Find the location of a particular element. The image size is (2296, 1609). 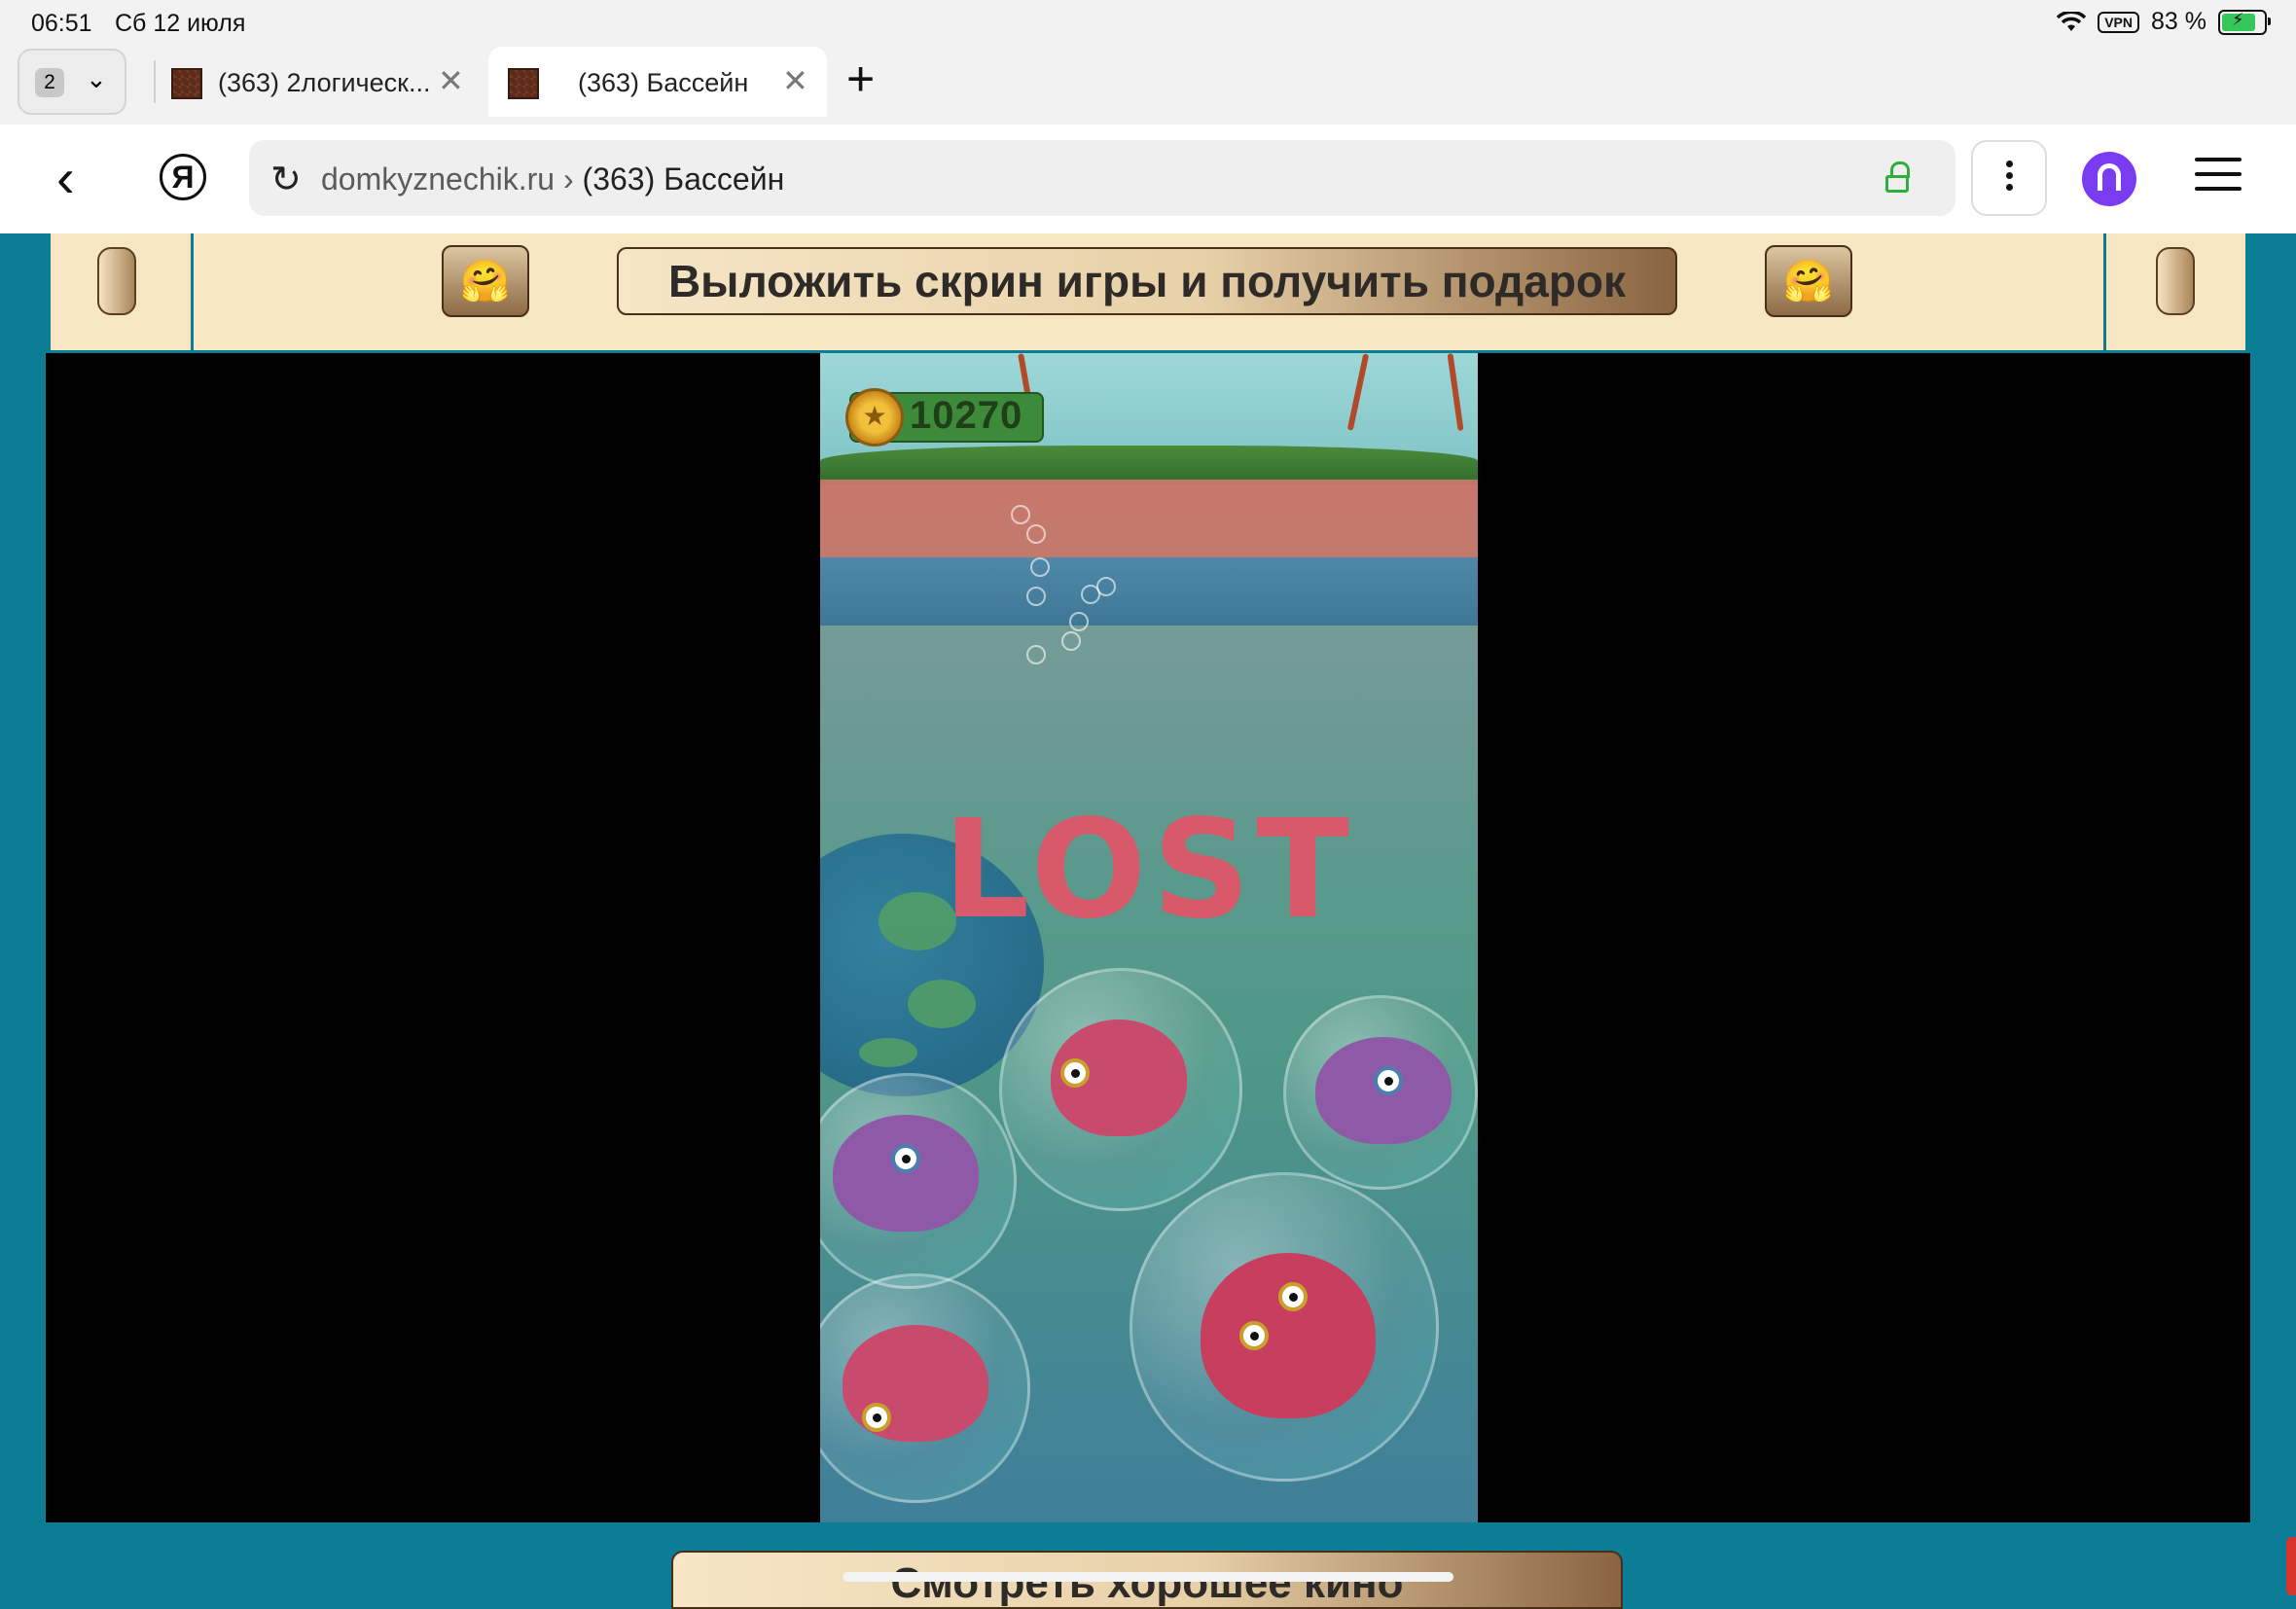

reload-icon: ↻ is located at coordinates (286, 180).